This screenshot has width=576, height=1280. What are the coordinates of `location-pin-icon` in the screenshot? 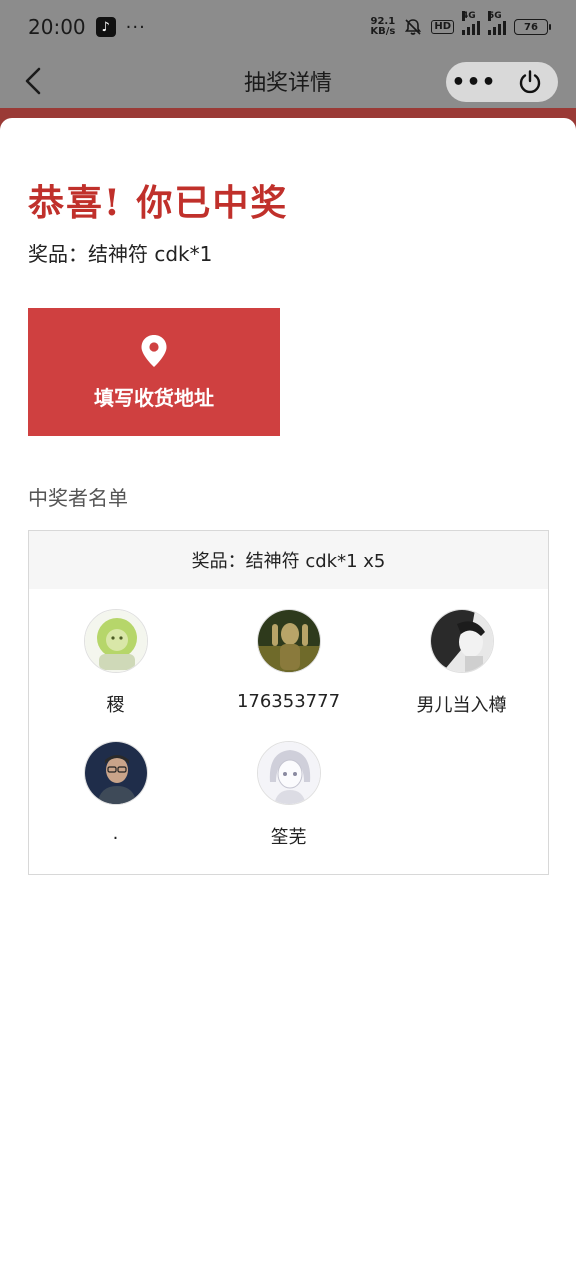 It's located at (154, 350).